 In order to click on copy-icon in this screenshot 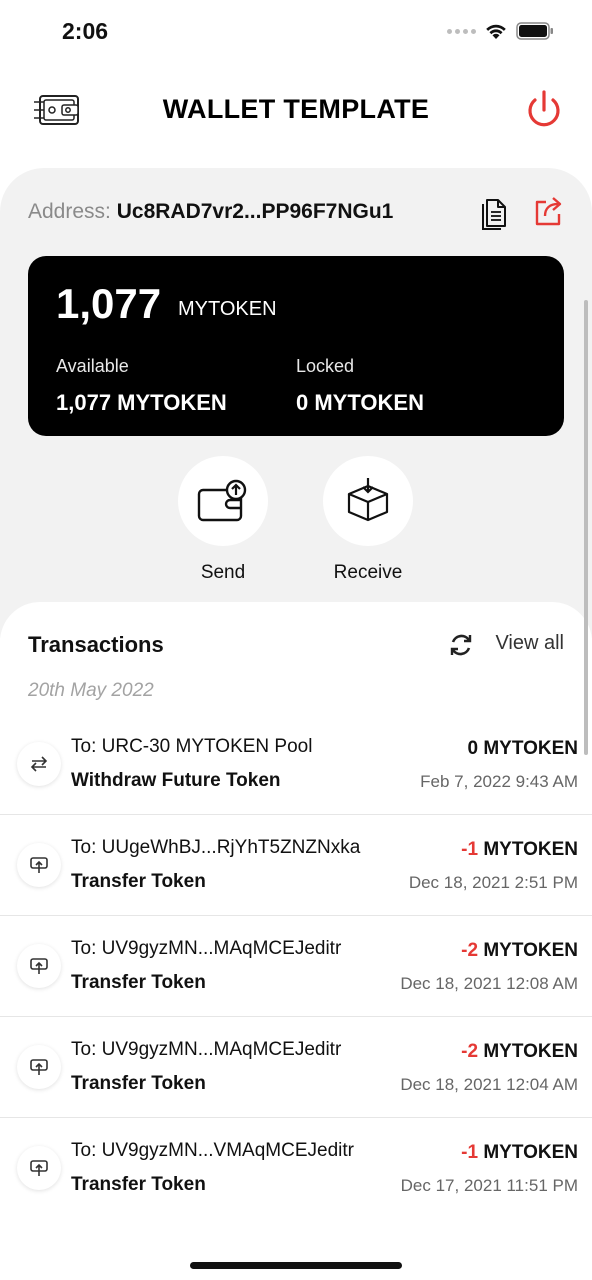, I will do `click(494, 214)`.